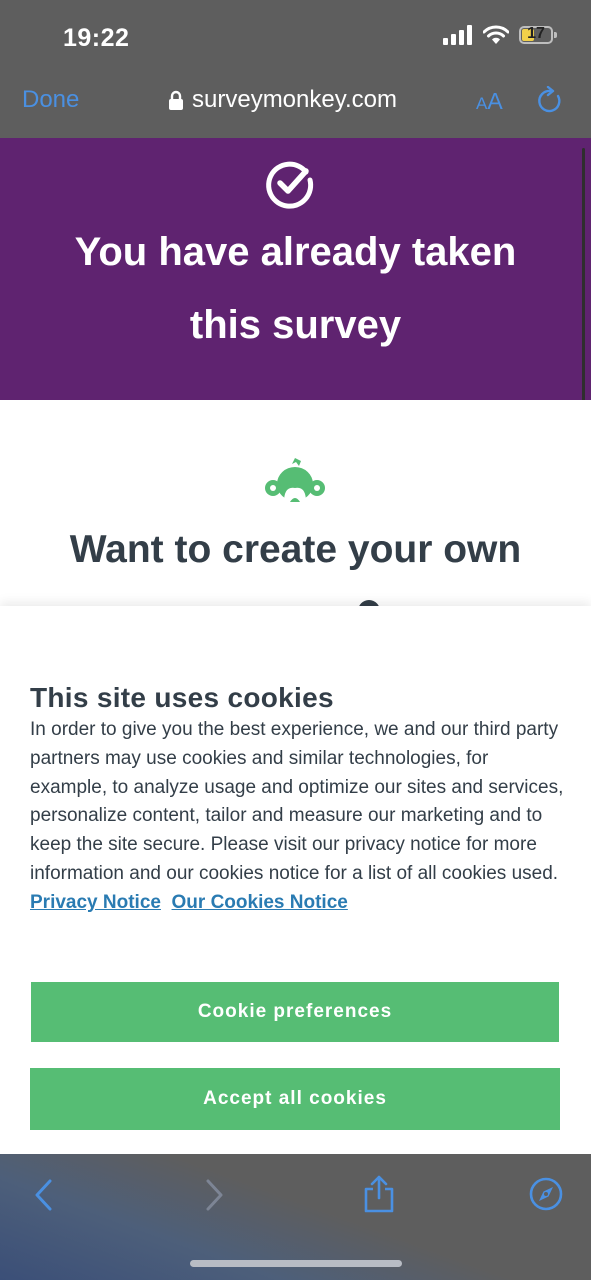  I want to click on browser-toolbar: Done surveymonkey.com AA, so click(295, 105).